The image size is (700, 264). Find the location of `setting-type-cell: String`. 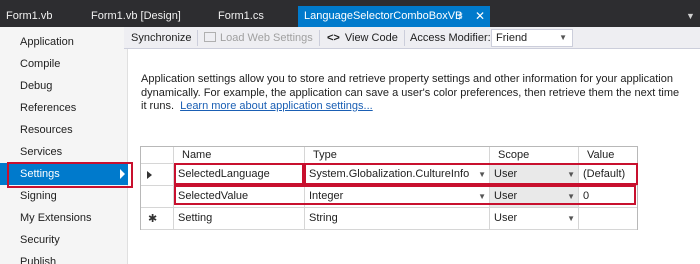

setting-type-cell: String is located at coordinates (397, 219).